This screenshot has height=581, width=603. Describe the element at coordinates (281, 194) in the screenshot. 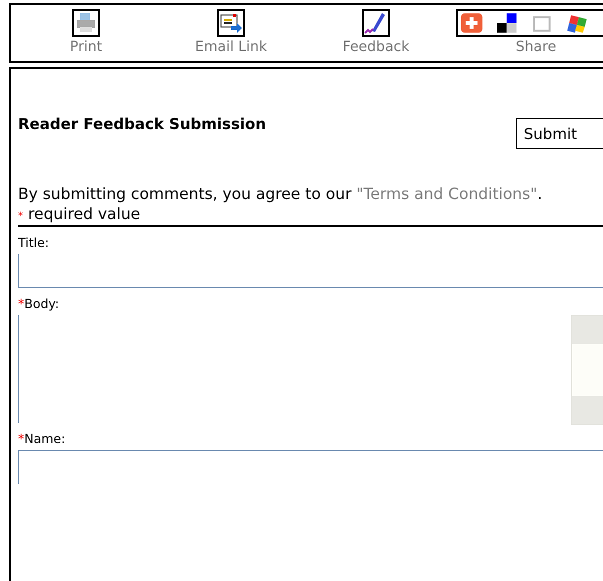

I see `agreement-text: By submitting comments, you agree to our "Terms and Conditions".` at that location.